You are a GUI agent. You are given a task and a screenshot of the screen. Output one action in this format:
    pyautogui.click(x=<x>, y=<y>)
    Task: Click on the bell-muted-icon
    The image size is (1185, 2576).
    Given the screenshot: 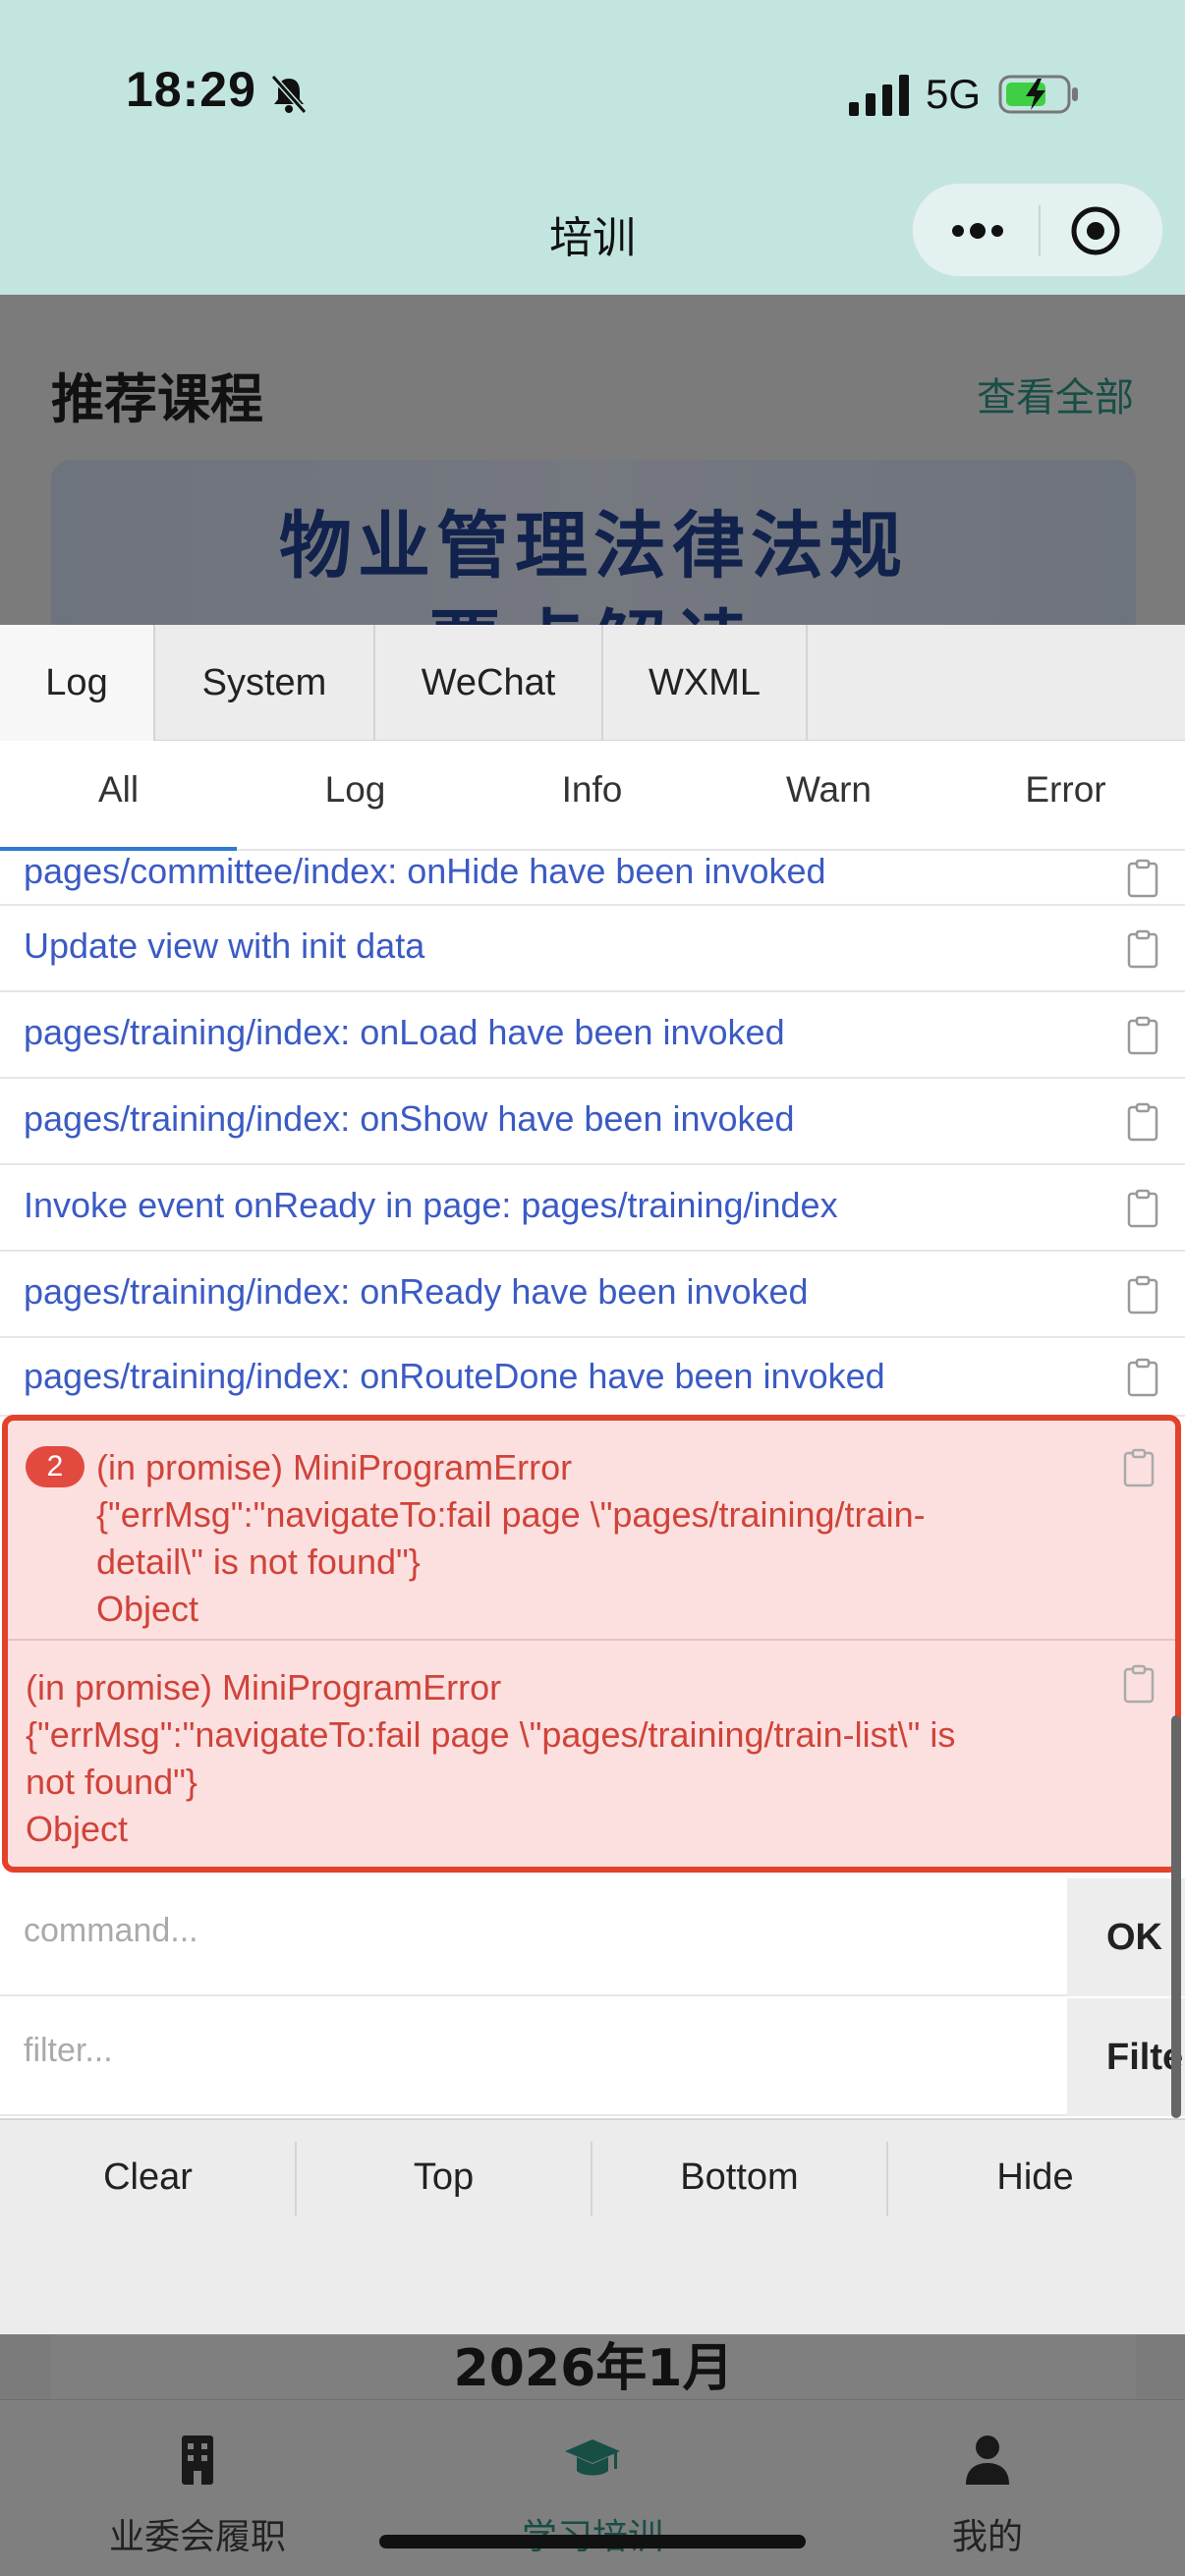 What is the action you would take?
    pyautogui.click(x=289, y=94)
    